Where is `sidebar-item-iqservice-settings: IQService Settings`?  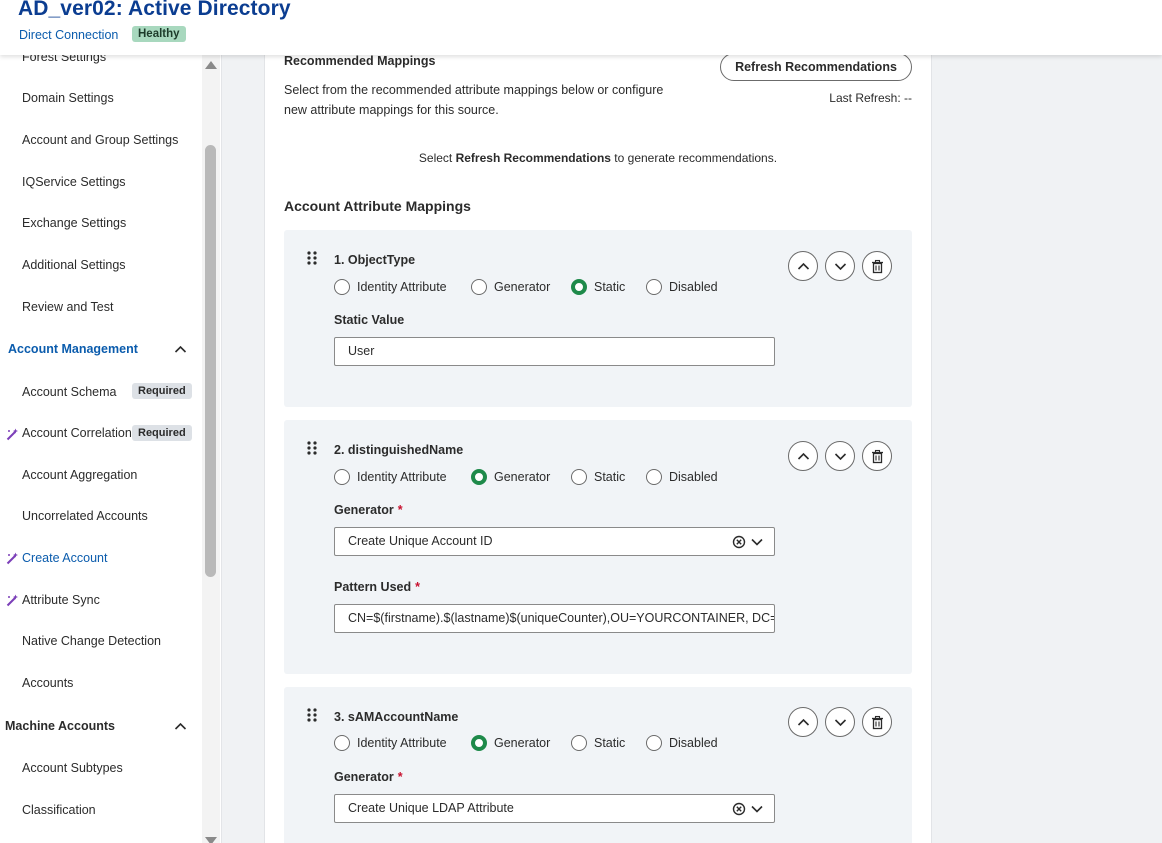
sidebar-item-iqservice-settings: IQService Settings is located at coordinates (74, 182).